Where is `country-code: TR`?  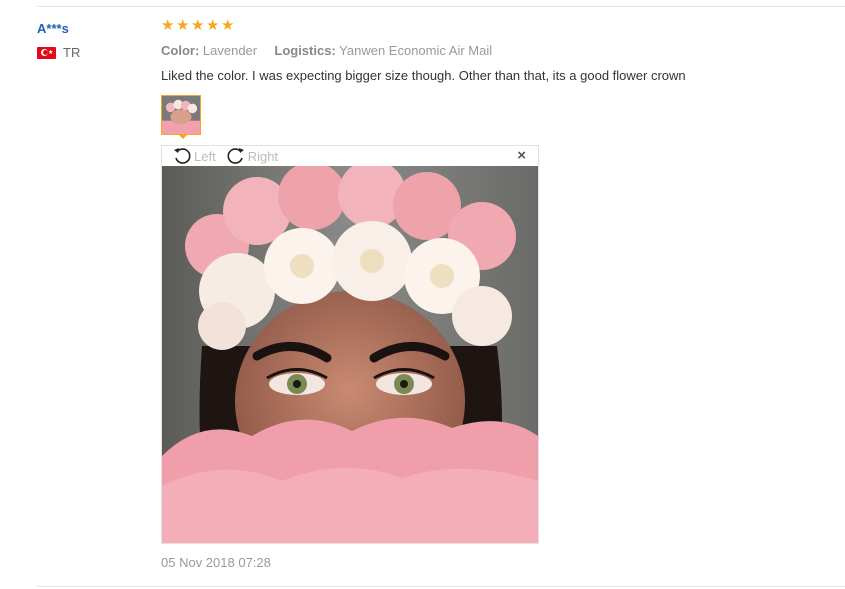
country-code: TR is located at coordinates (72, 52).